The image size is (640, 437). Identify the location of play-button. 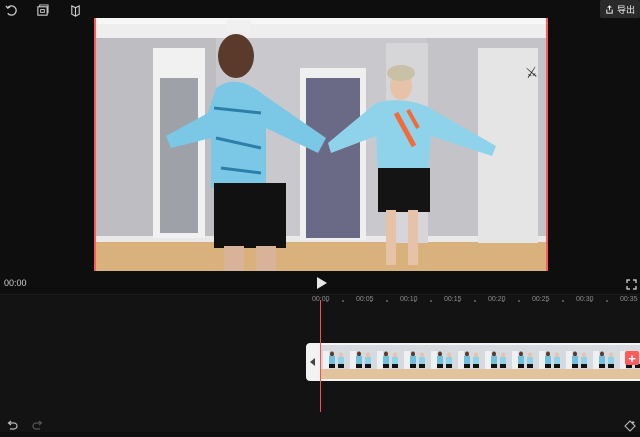
(322, 283).